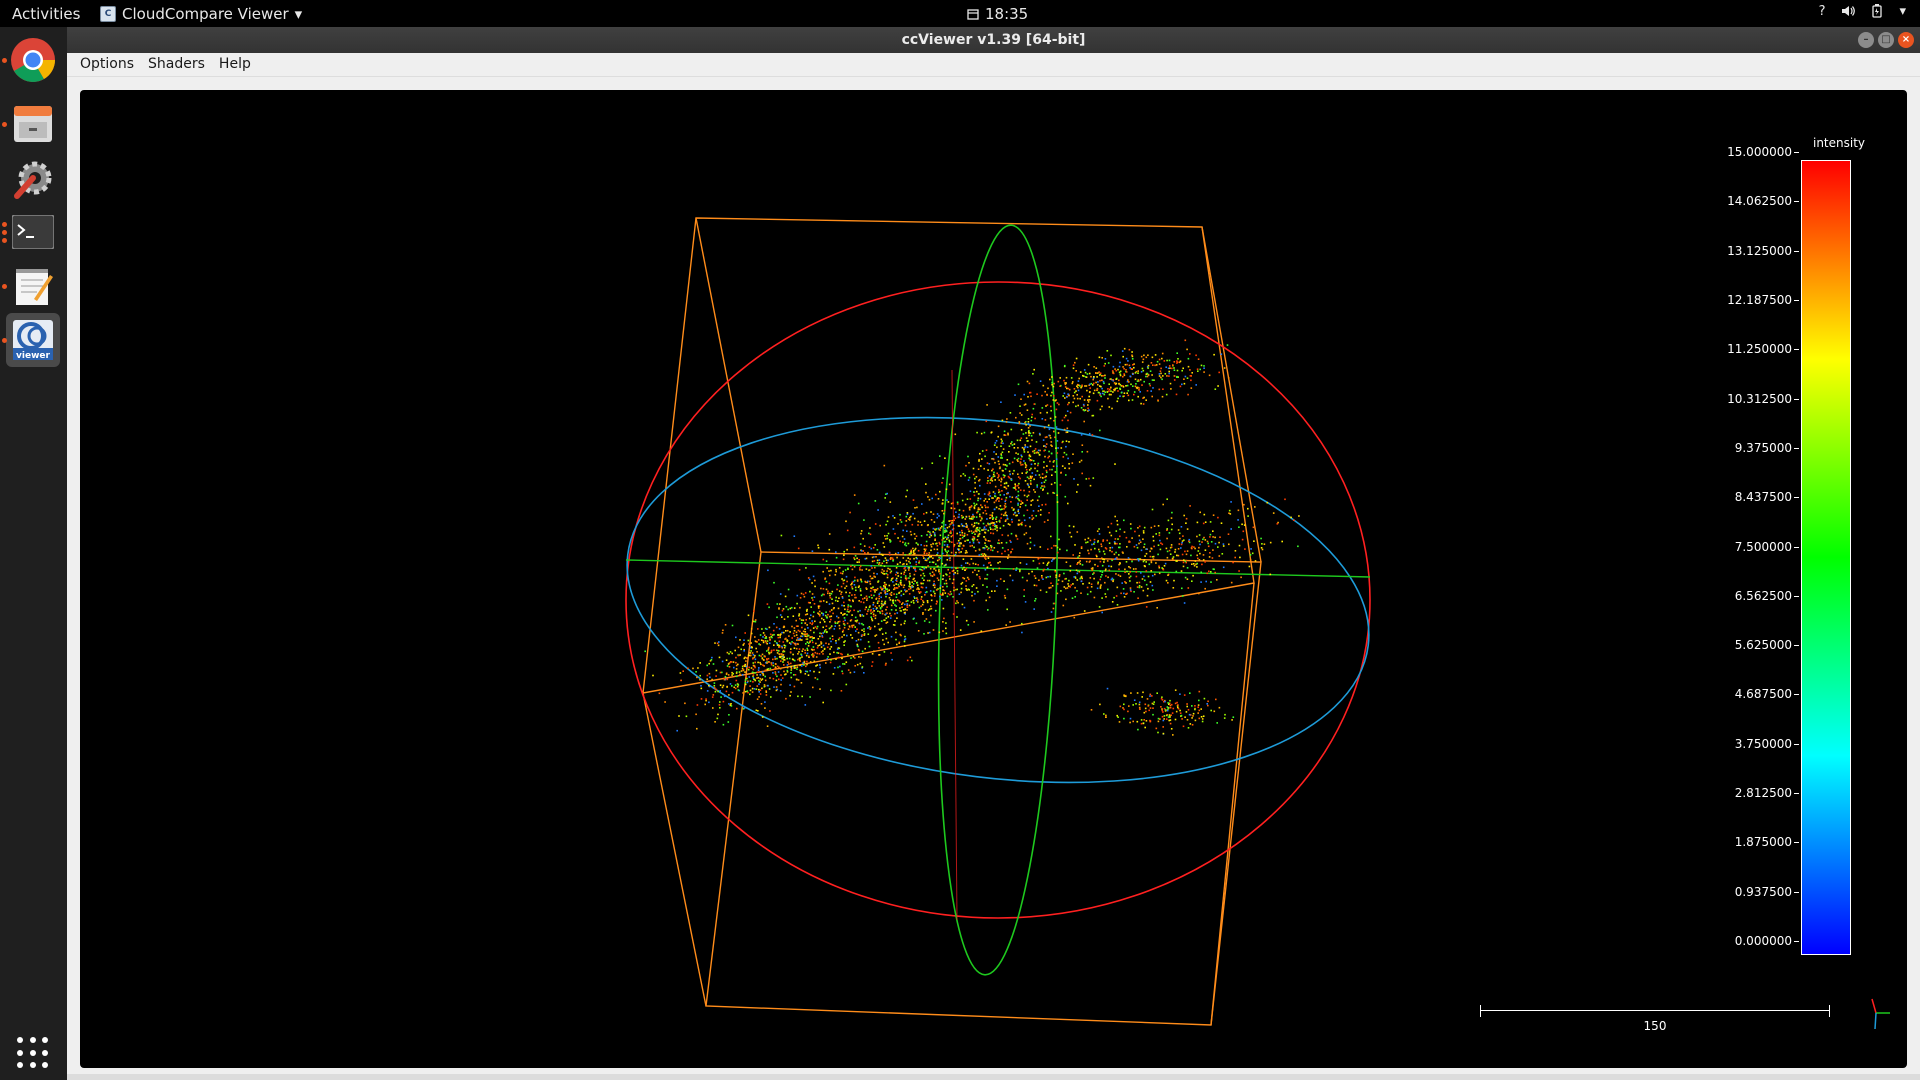 The height and width of the screenshot is (1080, 1920). Describe the element at coordinates (1880, 1014) in the screenshot. I see `axis-trihedron-icon` at that location.